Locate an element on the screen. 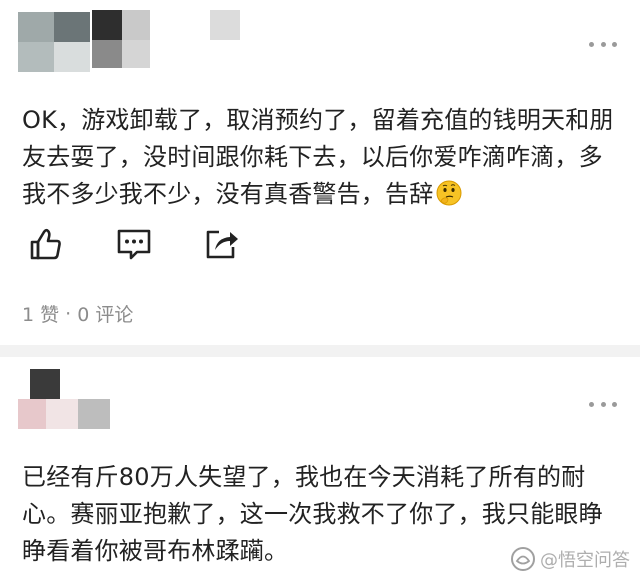  username is located at coordinates (167, 40).